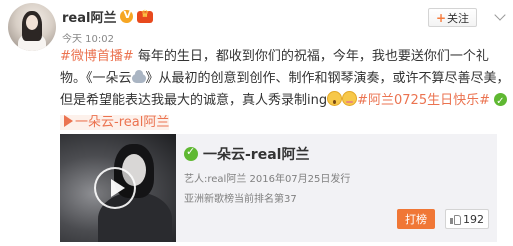  What do you see at coordinates (145, 16) in the screenshot?
I see `vip-crown-icon` at bounding box center [145, 16].